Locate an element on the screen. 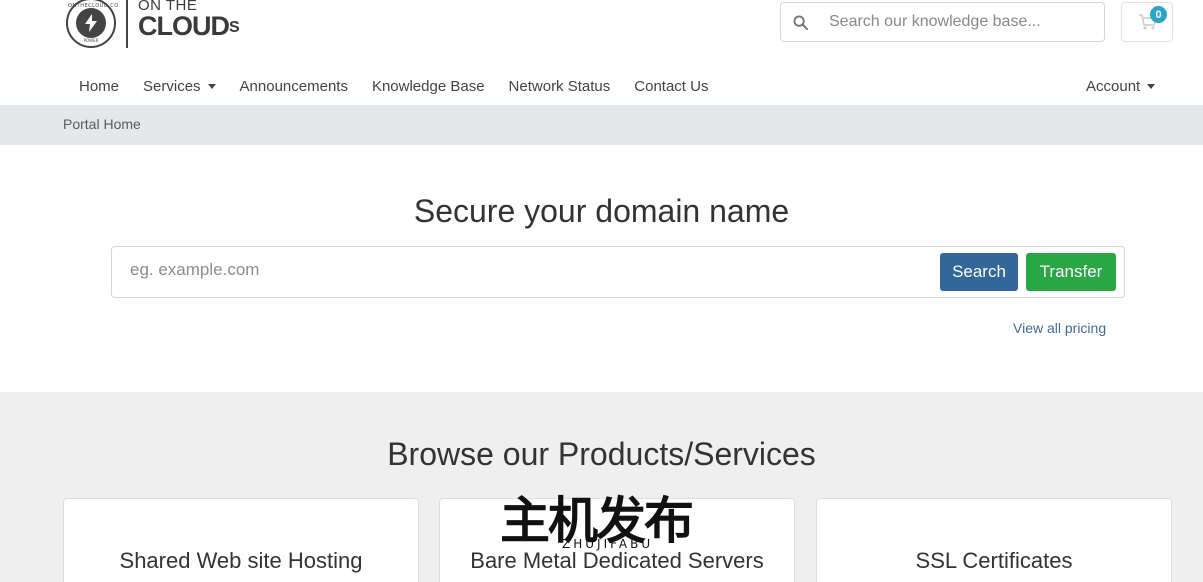 Image resolution: width=1203 pixels, height=582 pixels. knowledge-base-search-input is located at coordinates (954, 22).